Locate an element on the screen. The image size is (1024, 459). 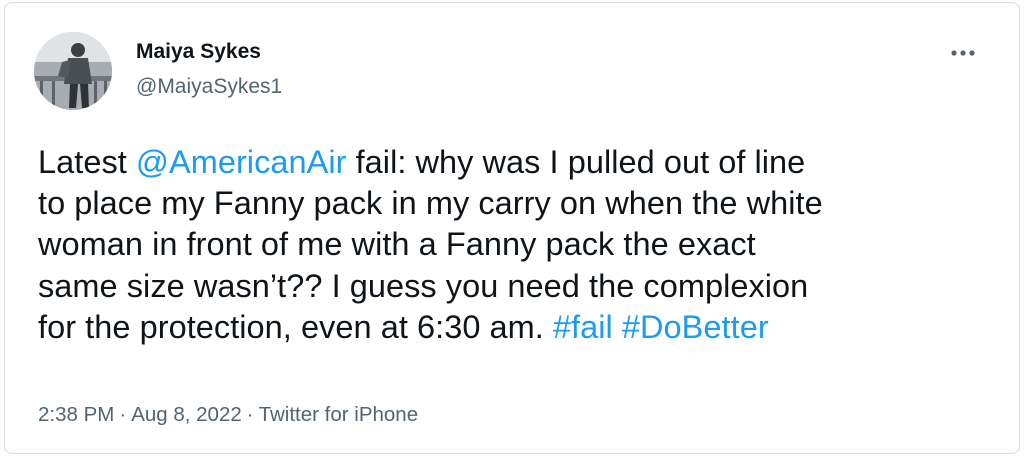
tweet-metadata: 2:38 PM · Aug 8, 2022 · Twitter for iPhone is located at coordinates (228, 415).